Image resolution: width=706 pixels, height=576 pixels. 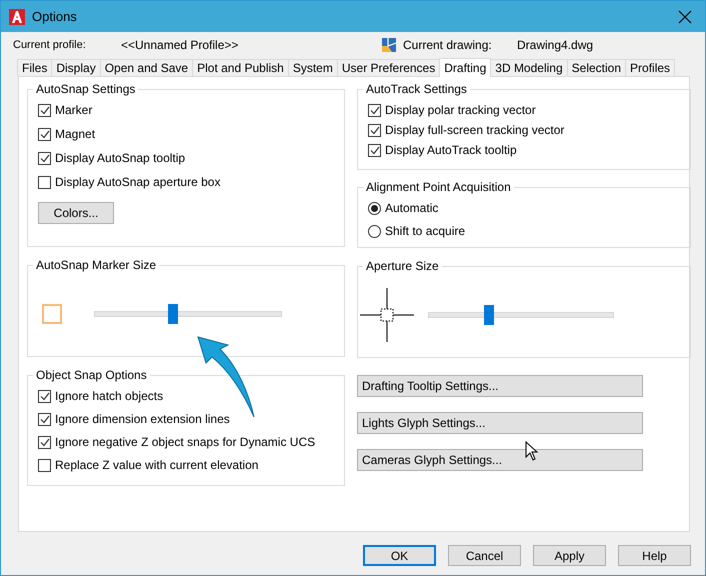 I want to click on tab: Drafting, so click(x=465, y=67).